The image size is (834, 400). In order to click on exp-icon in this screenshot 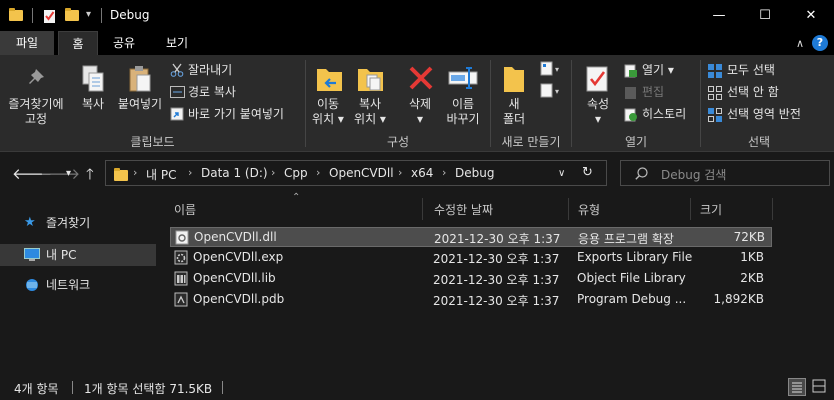, I will do `click(181, 257)`.